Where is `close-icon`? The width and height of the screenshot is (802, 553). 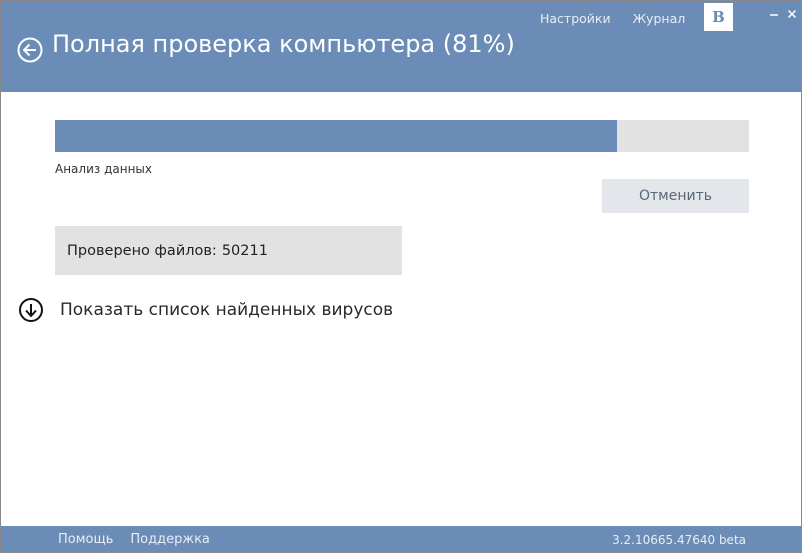 close-icon is located at coordinates (792, 14).